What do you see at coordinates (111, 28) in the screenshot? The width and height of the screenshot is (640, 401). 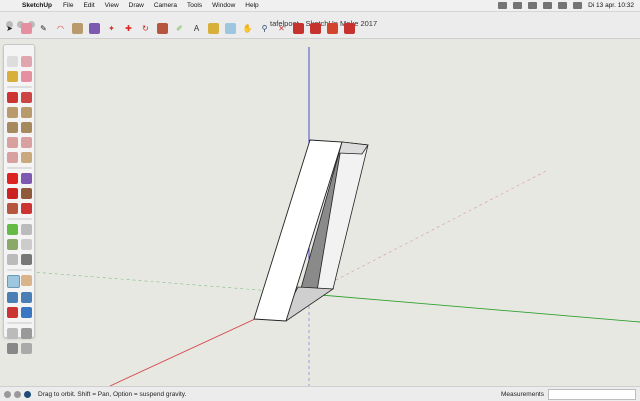 I see `offset-tool-icon: ✦` at bounding box center [111, 28].